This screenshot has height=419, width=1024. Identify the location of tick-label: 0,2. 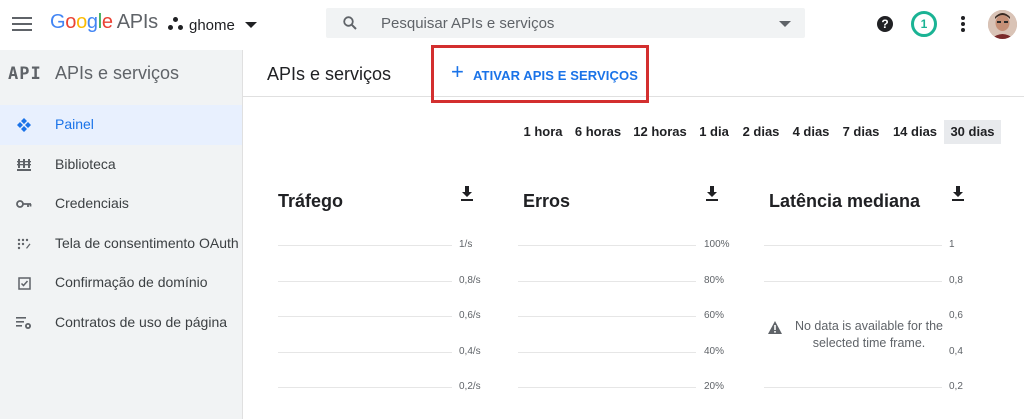
(956, 386).